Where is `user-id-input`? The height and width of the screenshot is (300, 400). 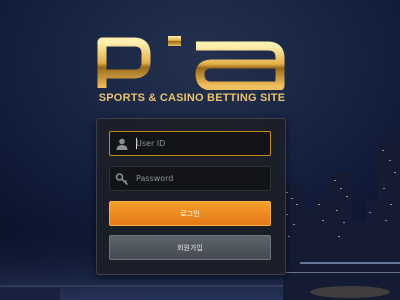 user-id-input is located at coordinates (201, 143).